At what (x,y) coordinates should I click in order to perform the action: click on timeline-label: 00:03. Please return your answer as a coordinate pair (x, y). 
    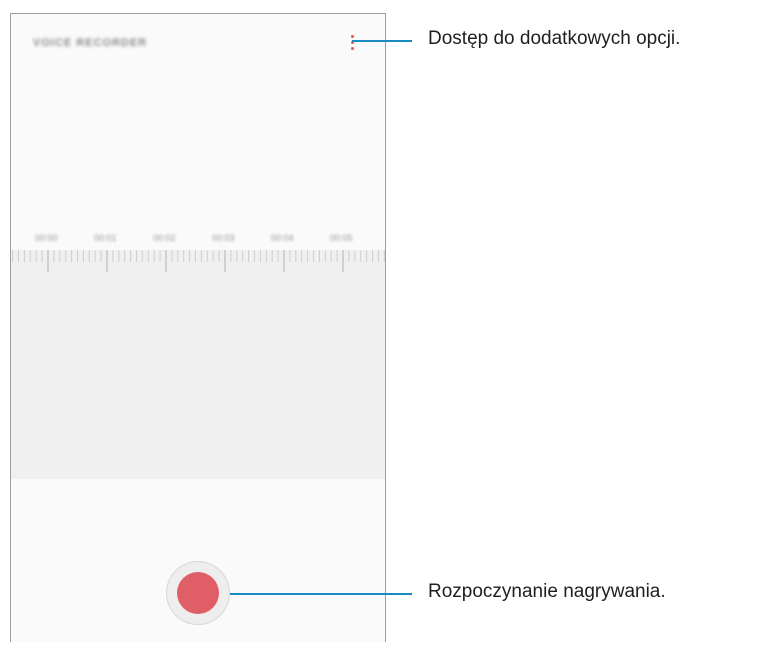
    Looking at the image, I should click on (223, 238).